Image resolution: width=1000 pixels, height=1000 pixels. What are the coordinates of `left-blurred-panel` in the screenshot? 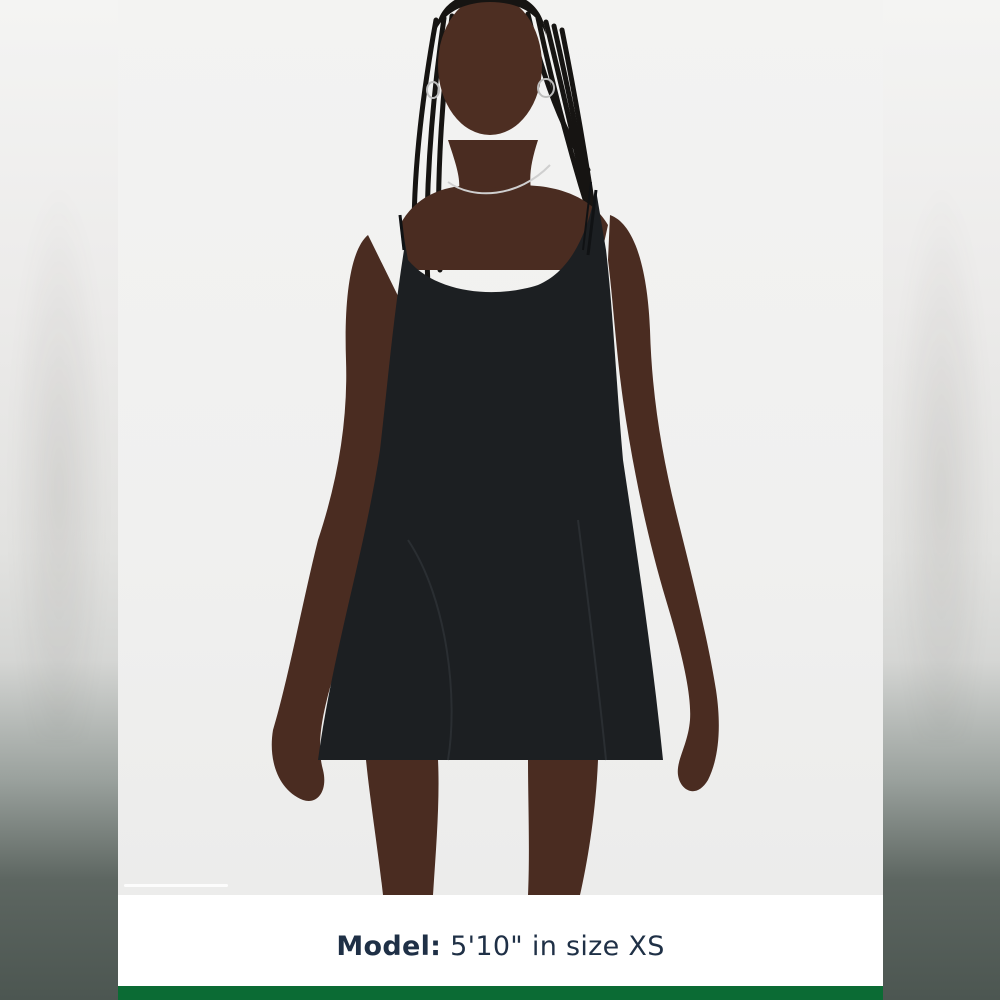 It's located at (59, 500).